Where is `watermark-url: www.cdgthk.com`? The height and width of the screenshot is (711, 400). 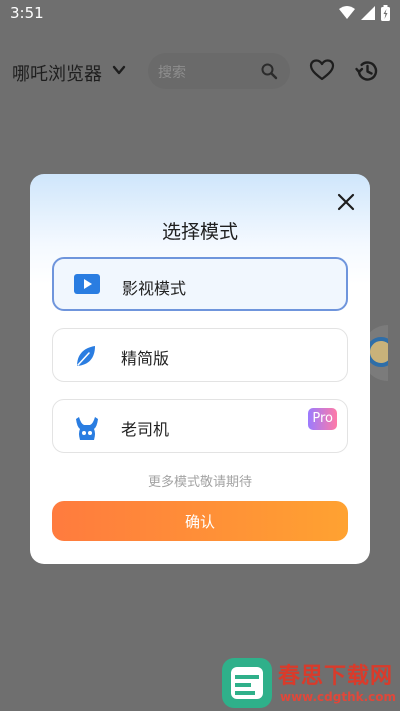
watermark-url: www.cdgthk.com is located at coordinates (338, 697).